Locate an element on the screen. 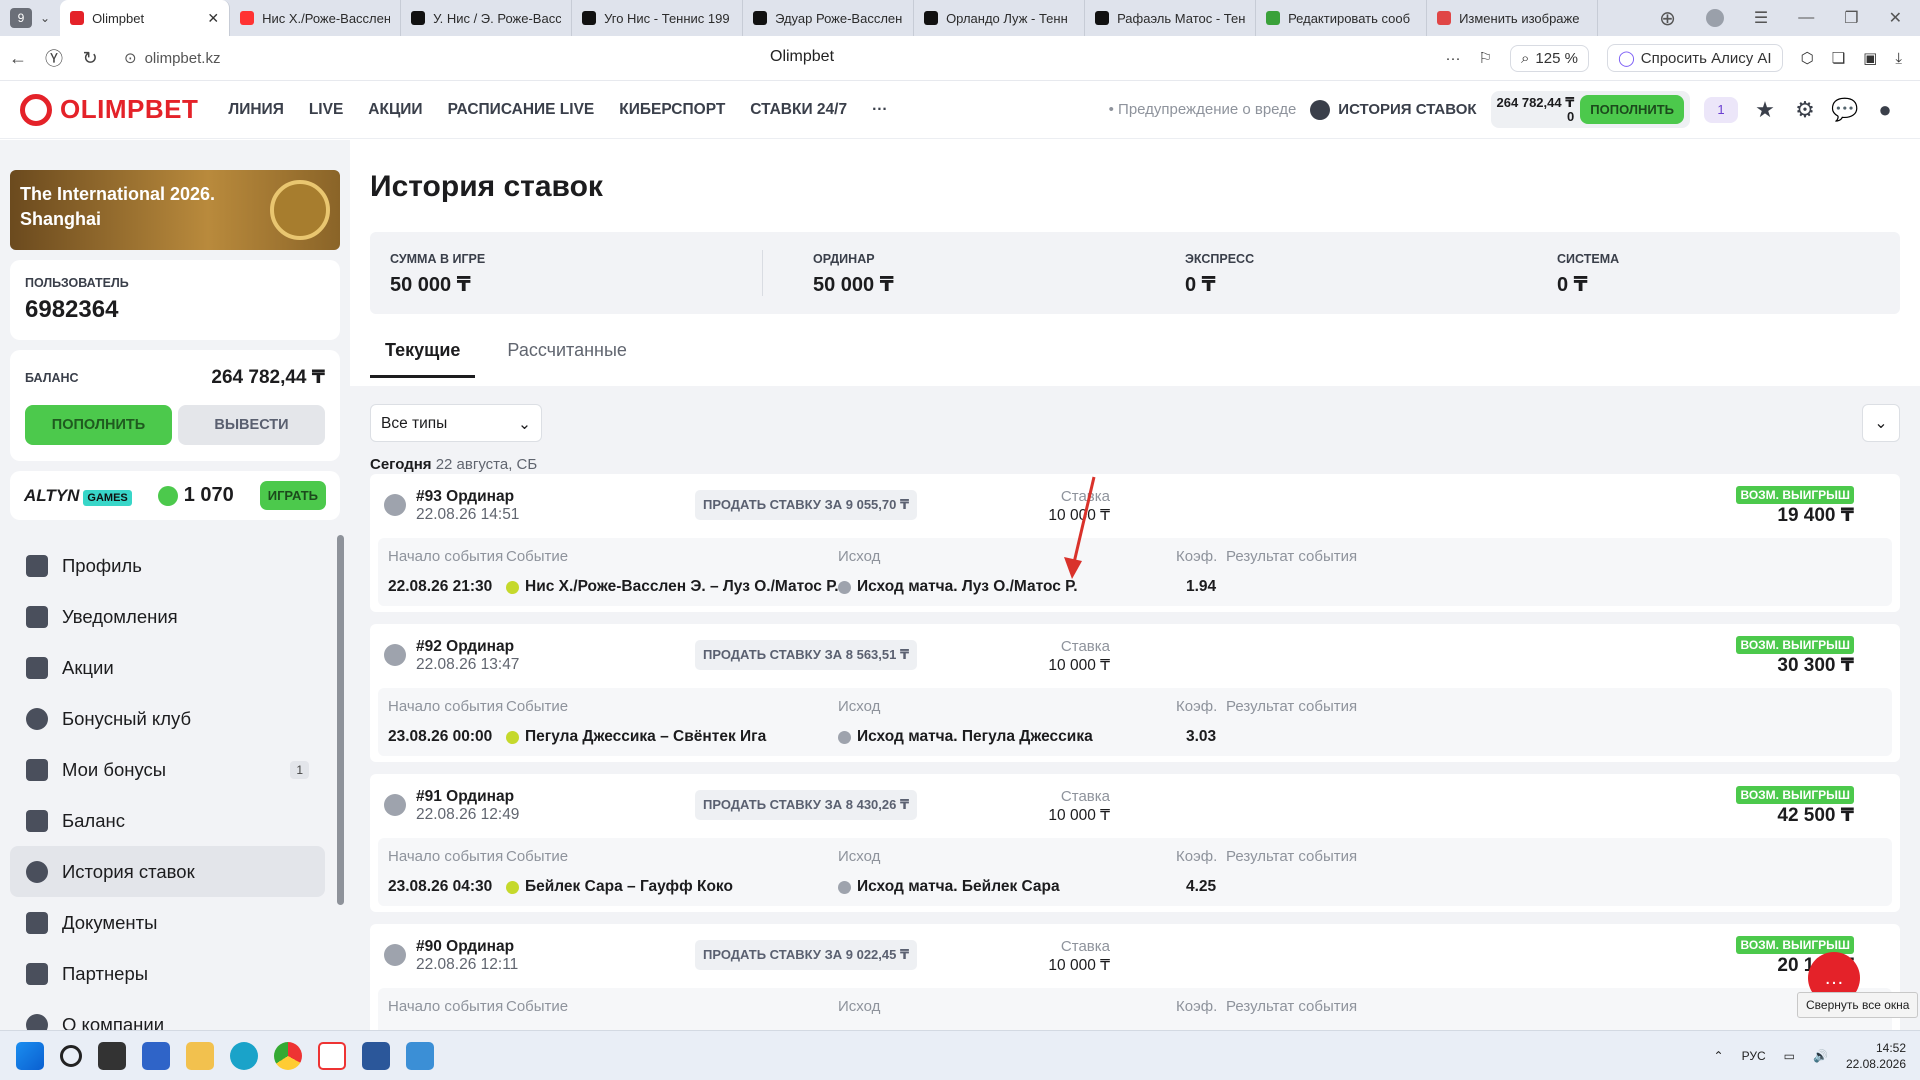  sidebar-item: Уведомления is located at coordinates (167, 616).